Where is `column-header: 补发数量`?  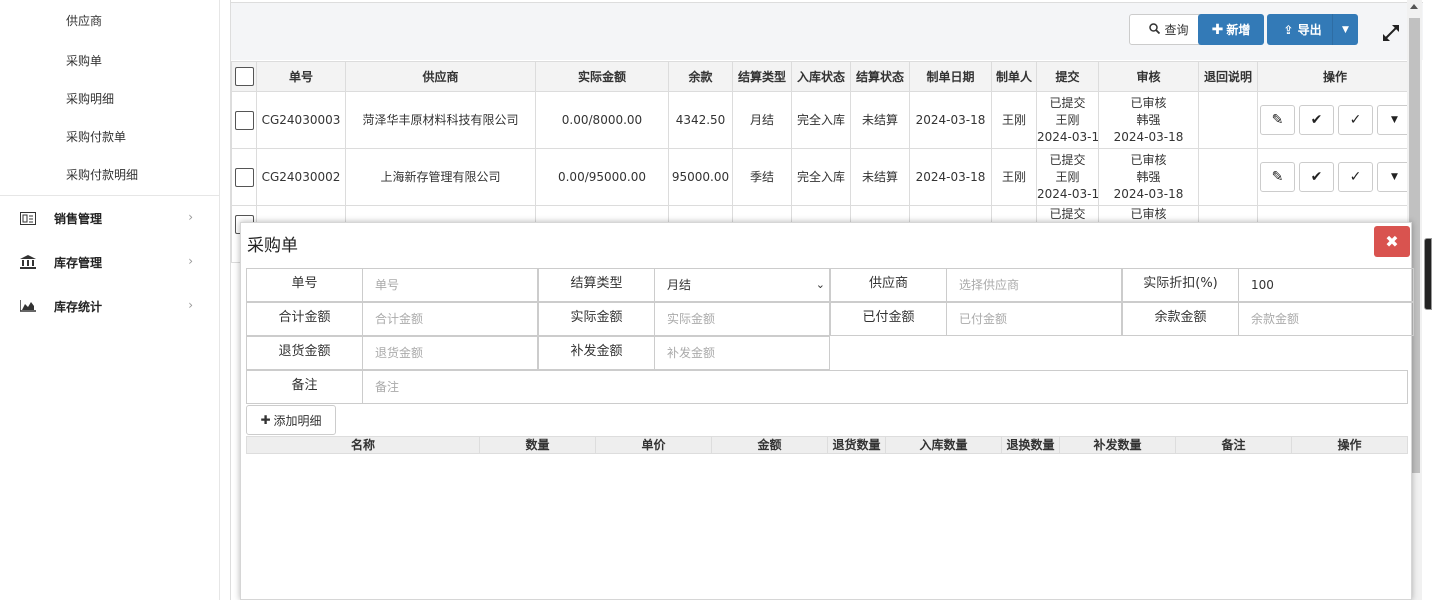
column-header: 补发数量 is located at coordinates (1118, 445).